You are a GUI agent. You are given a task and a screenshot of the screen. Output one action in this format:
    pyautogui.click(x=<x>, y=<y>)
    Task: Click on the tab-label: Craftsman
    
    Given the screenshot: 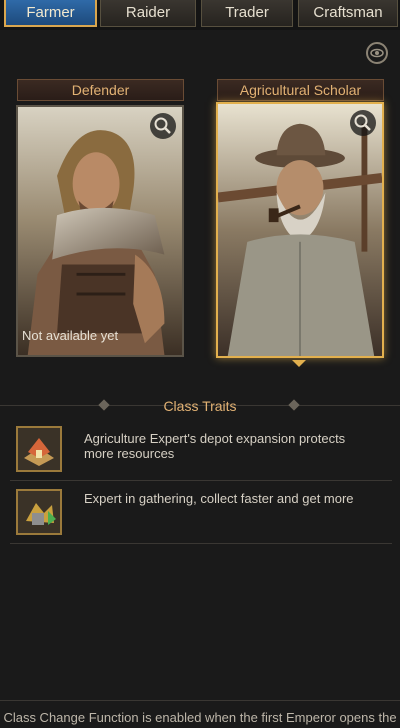 What is the action you would take?
    pyautogui.click(x=348, y=12)
    